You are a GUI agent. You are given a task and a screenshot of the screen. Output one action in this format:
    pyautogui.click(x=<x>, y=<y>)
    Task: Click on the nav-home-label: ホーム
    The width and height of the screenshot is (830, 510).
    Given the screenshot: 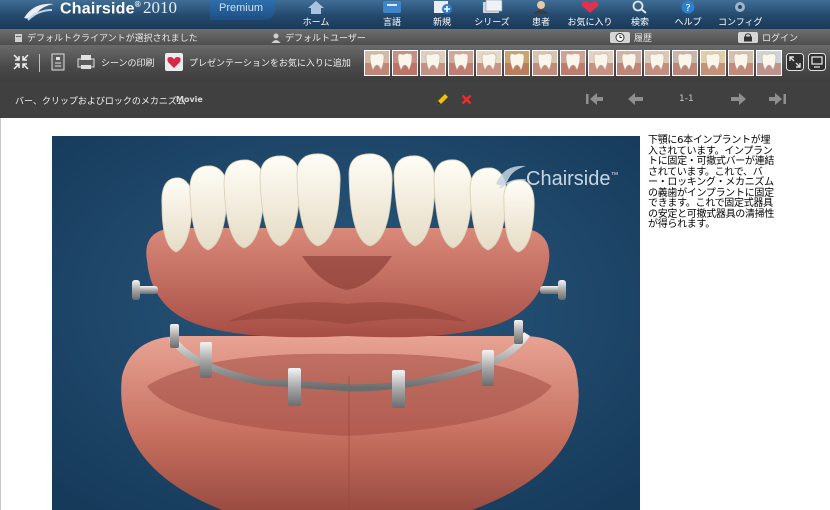 What is the action you would take?
    pyautogui.click(x=316, y=23)
    